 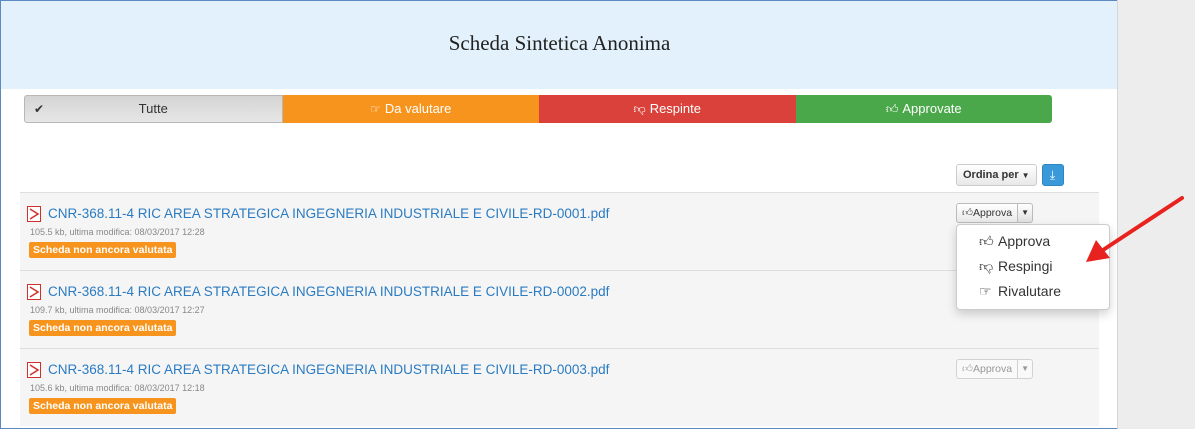 I want to click on menu-item-respingi: 👎︎ Respingi, so click(x=1015, y=266).